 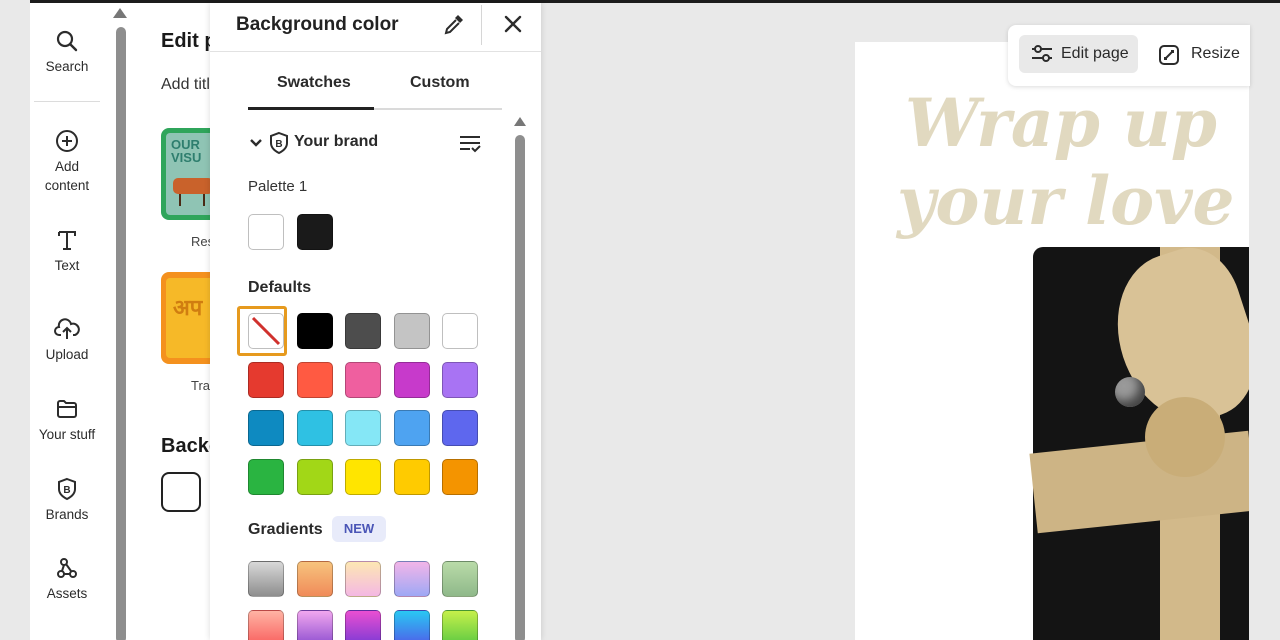 What do you see at coordinates (67, 66) in the screenshot?
I see `rail-label: Search` at bounding box center [67, 66].